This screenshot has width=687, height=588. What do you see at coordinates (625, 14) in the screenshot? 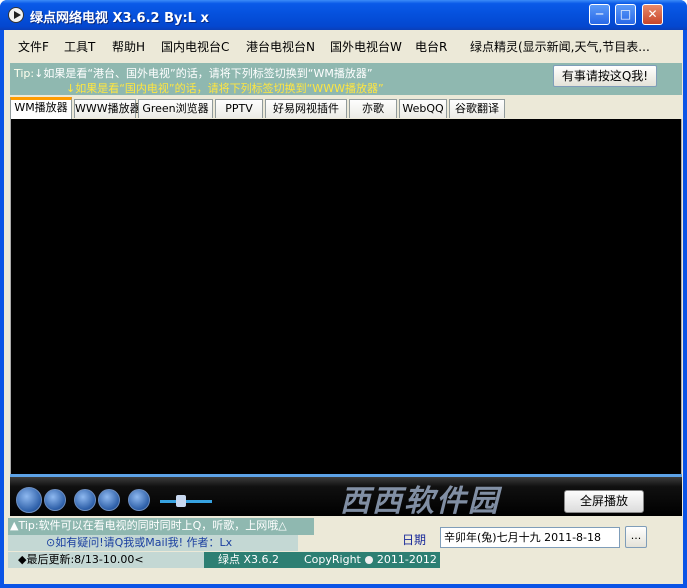
I see `maximize-button: □` at bounding box center [625, 14].